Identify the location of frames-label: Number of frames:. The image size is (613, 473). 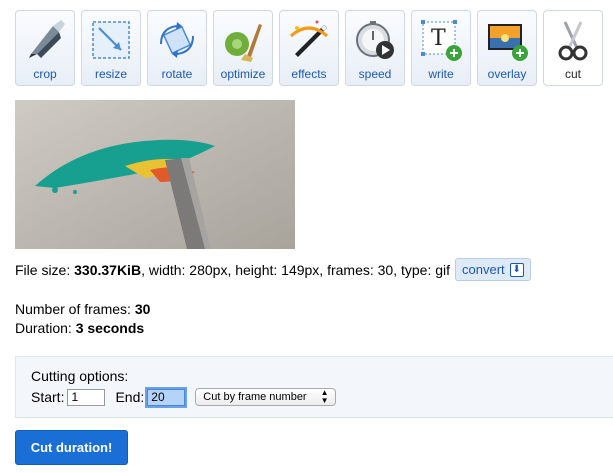
(75, 309).